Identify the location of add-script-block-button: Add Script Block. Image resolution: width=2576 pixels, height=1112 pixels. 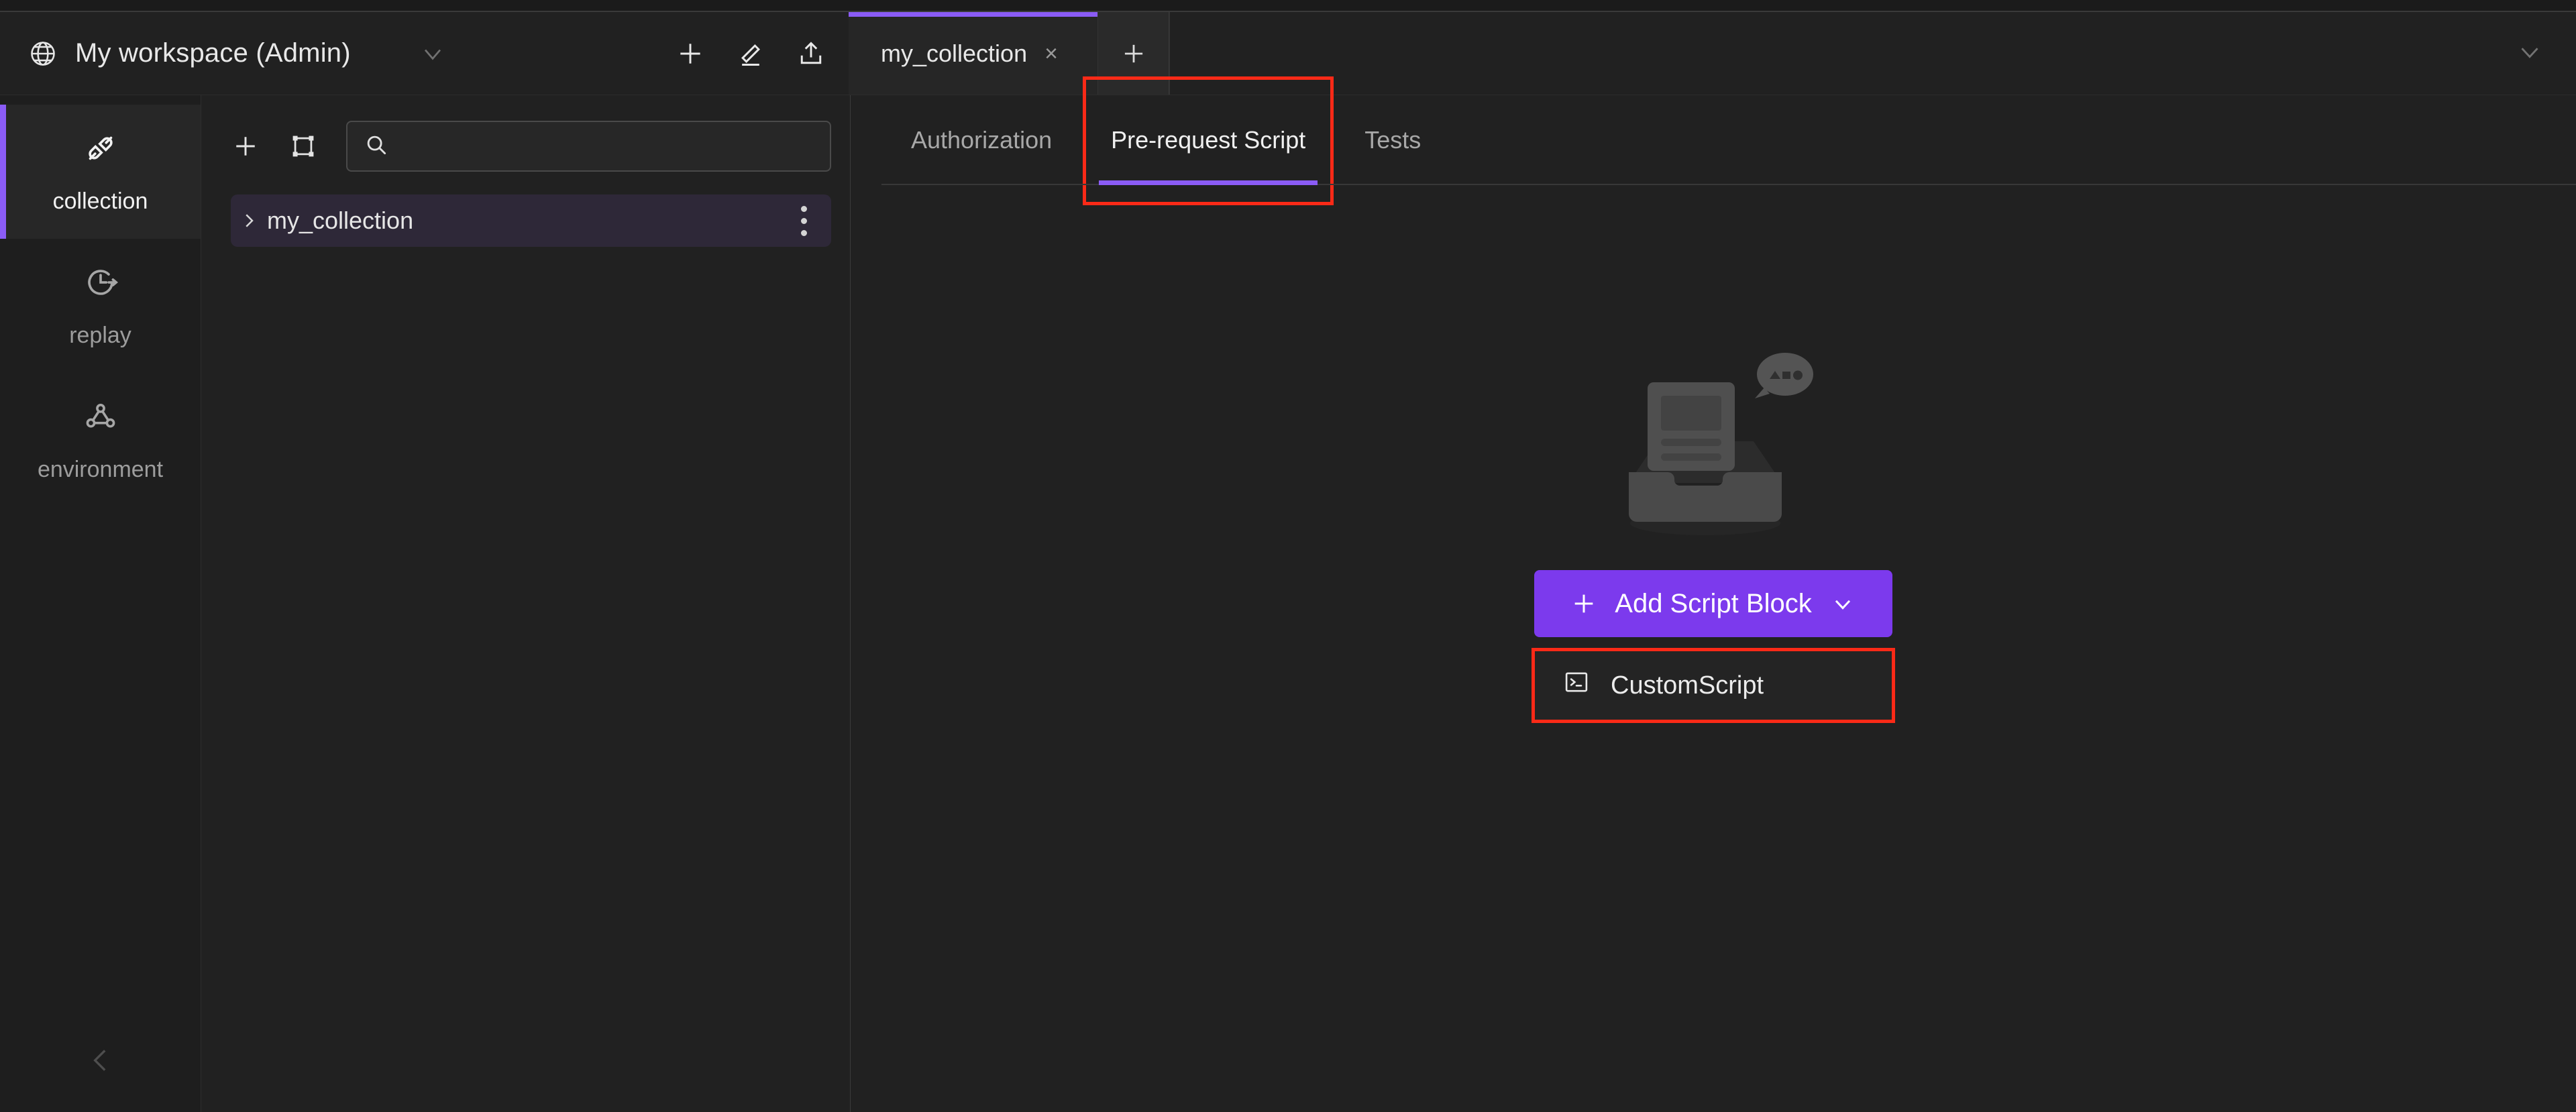
(1713, 603).